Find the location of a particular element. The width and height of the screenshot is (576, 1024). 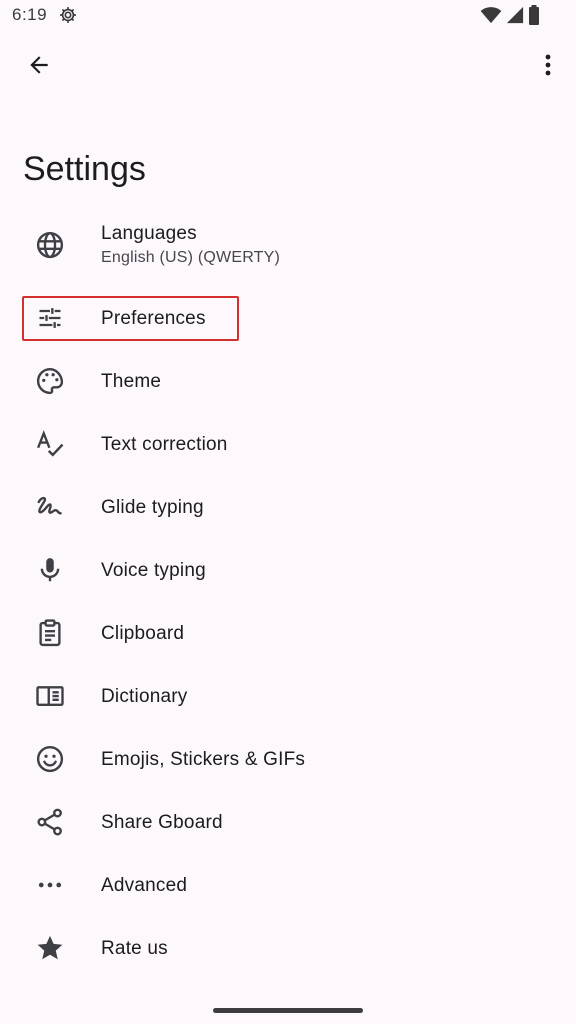

mic-icon is located at coordinates (50, 570).